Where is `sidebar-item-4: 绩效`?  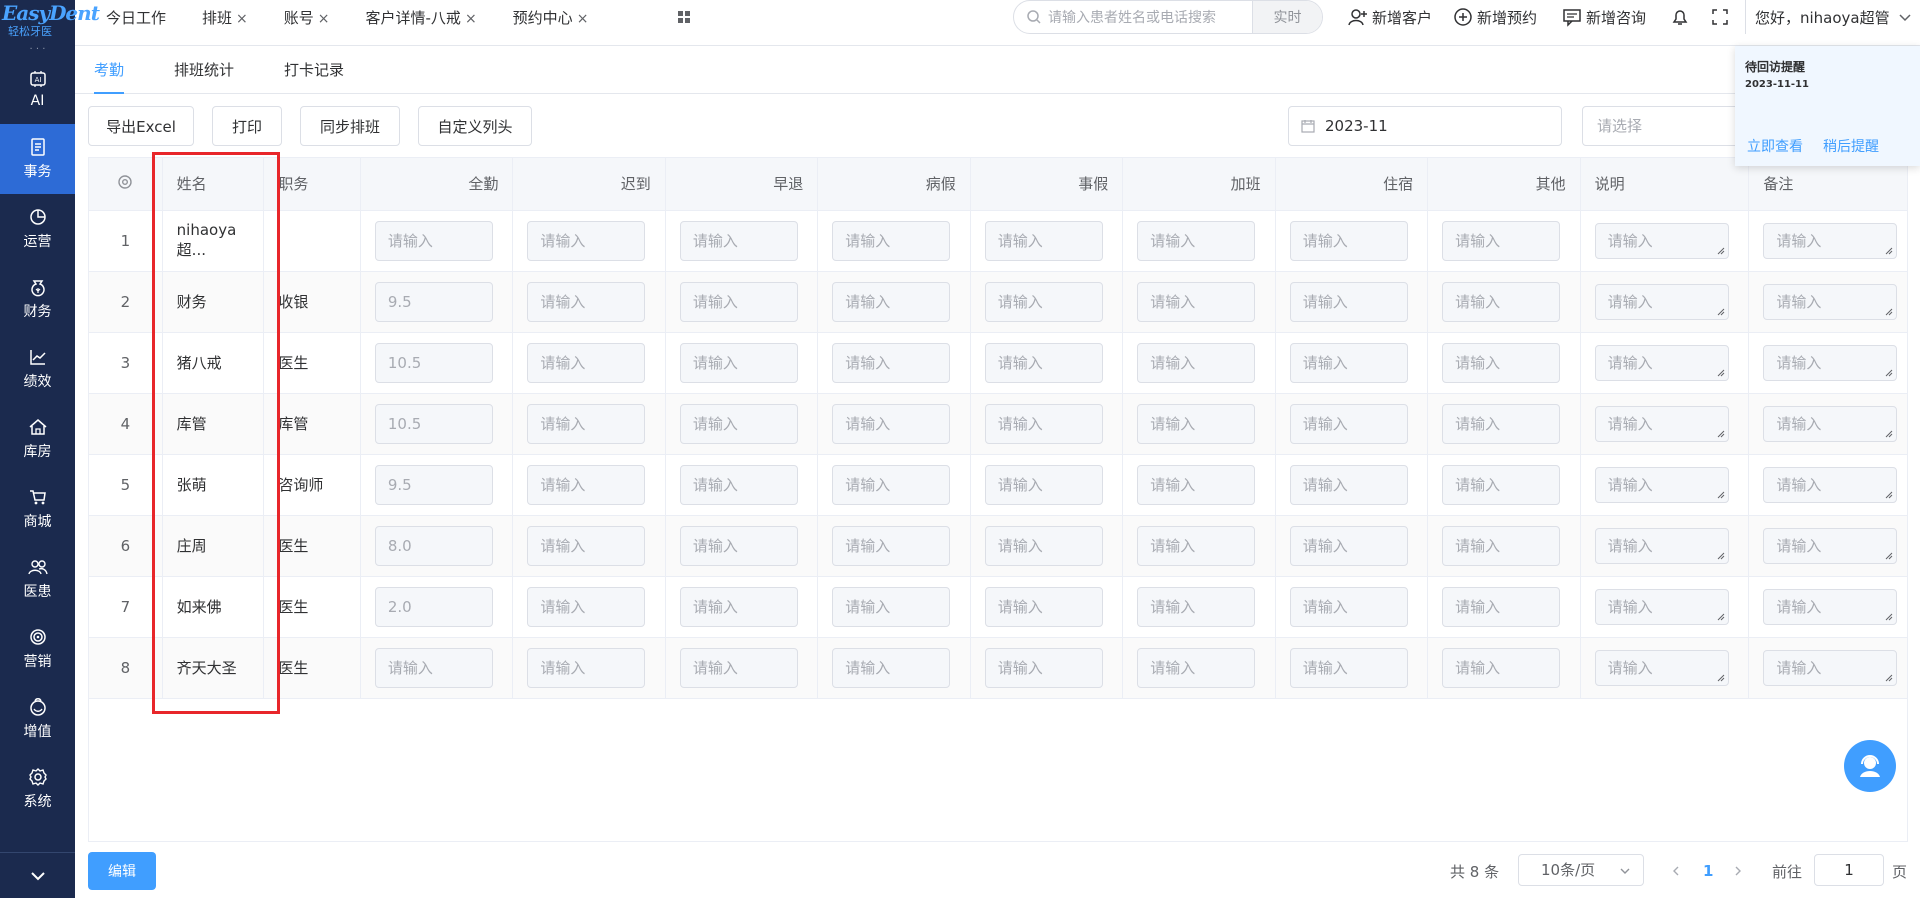
sidebar-item-4: 绩效 is located at coordinates (37, 369).